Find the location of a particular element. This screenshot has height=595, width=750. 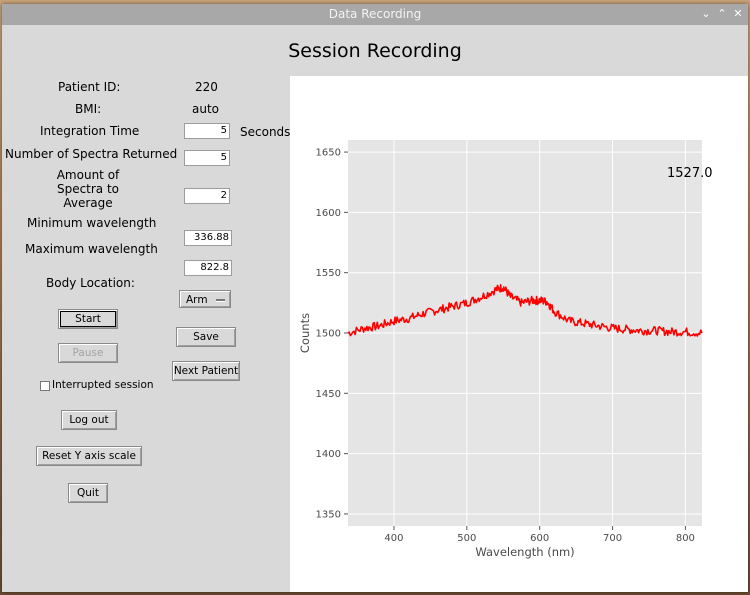

spectra-average-input is located at coordinates (207, 196).